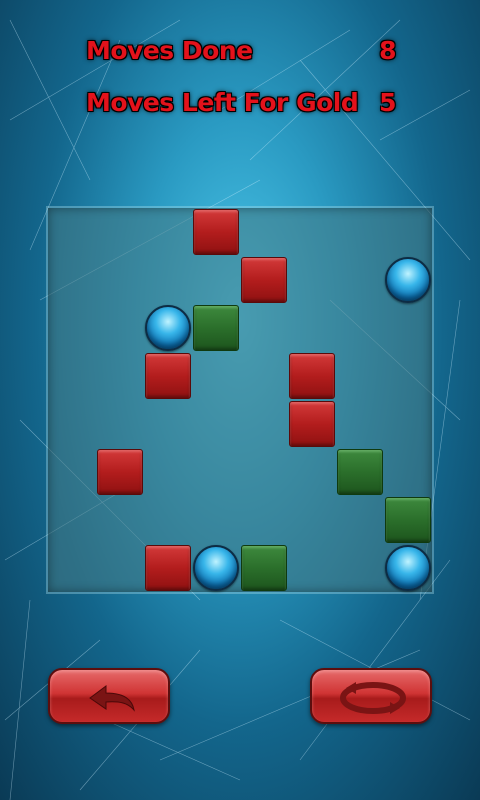 The image size is (480, 800). Describe the element at coordinates (387, 50) in the screenshot. I see `moves-done-value: 8` at that location.